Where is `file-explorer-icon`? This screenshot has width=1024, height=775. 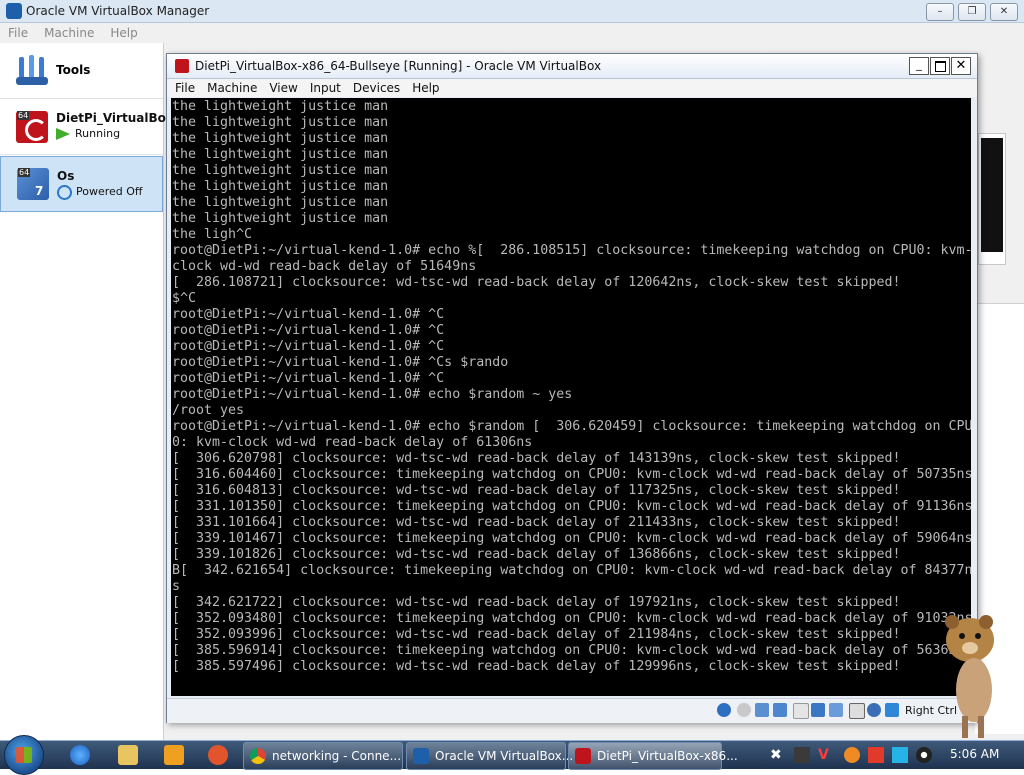
file-explorer-icon is located at coordinates (128, 755).